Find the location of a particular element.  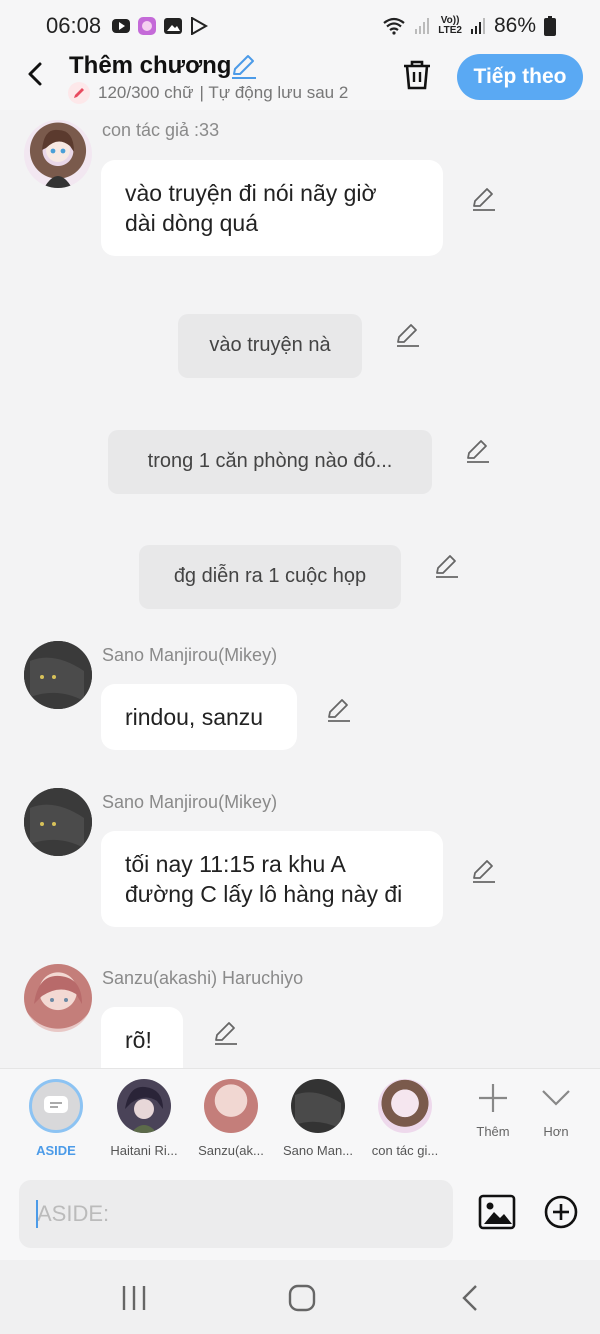

image-icon is located at coordinates (497, 1212).